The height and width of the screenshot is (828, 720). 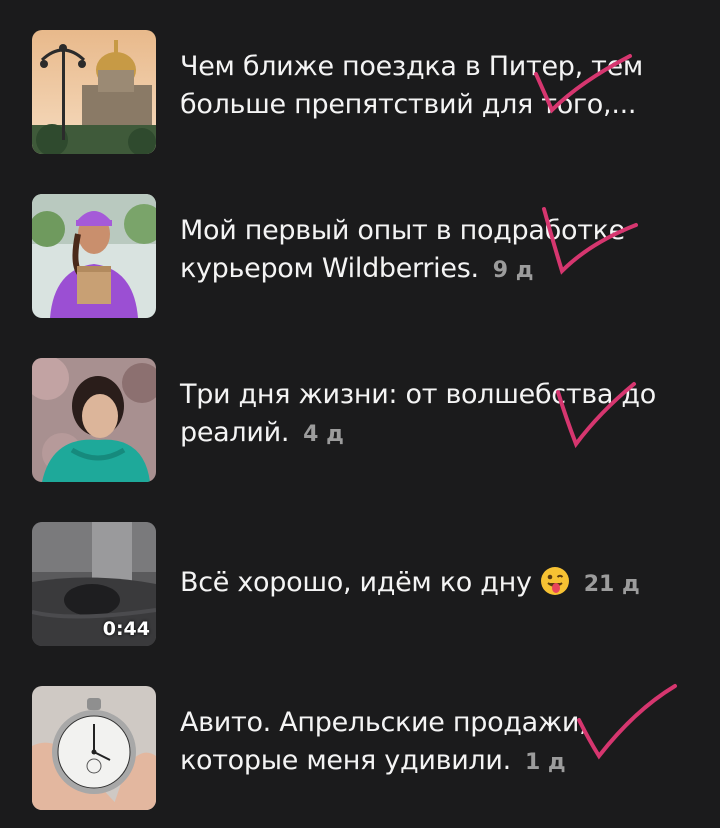 I want to click on video-duration: 0:44, so click(x=126, y=629).